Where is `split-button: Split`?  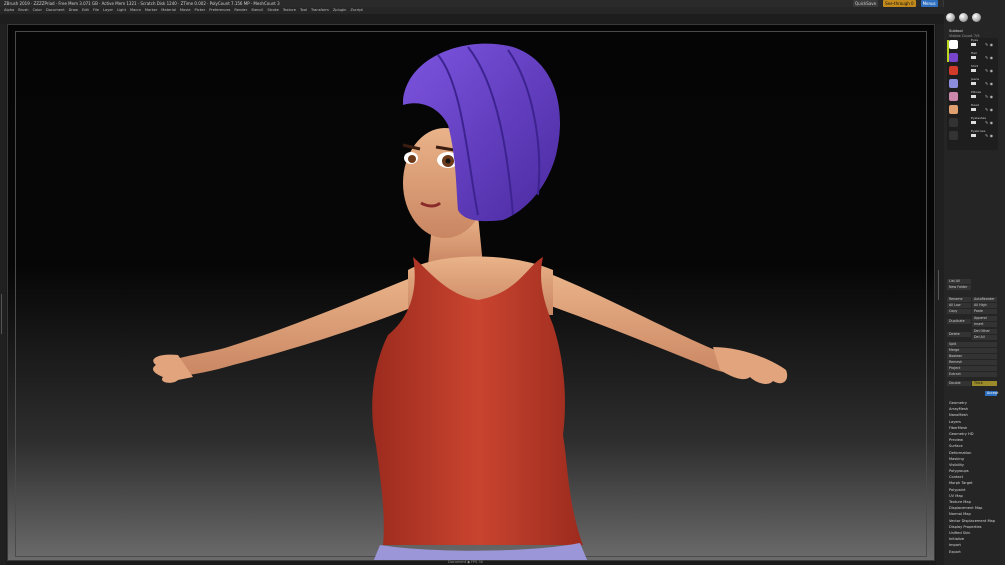
split-button: Split is located at coordinates (972, 344).